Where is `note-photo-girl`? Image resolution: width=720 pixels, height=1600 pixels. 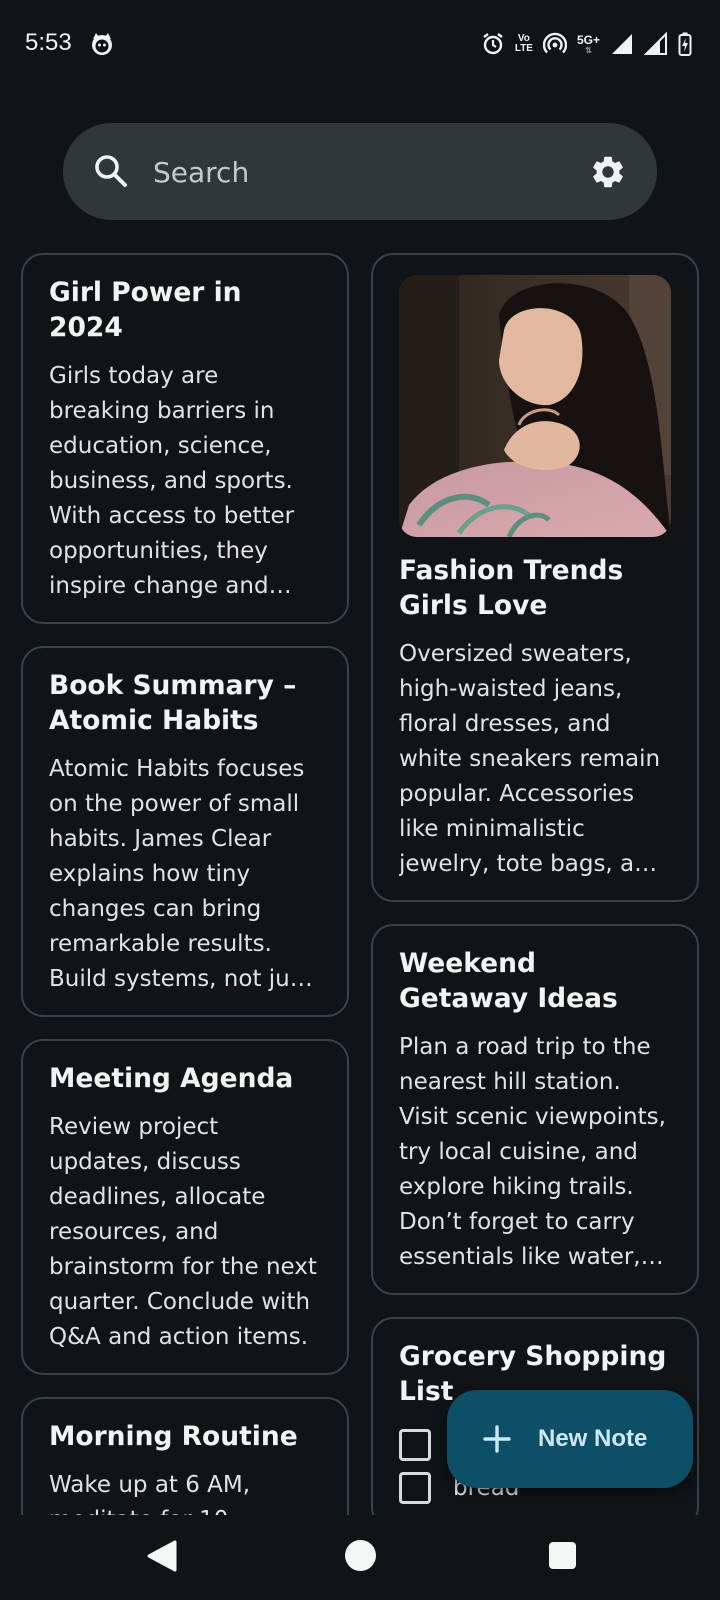 note-photo-girl is located at coordinates (535, 406).